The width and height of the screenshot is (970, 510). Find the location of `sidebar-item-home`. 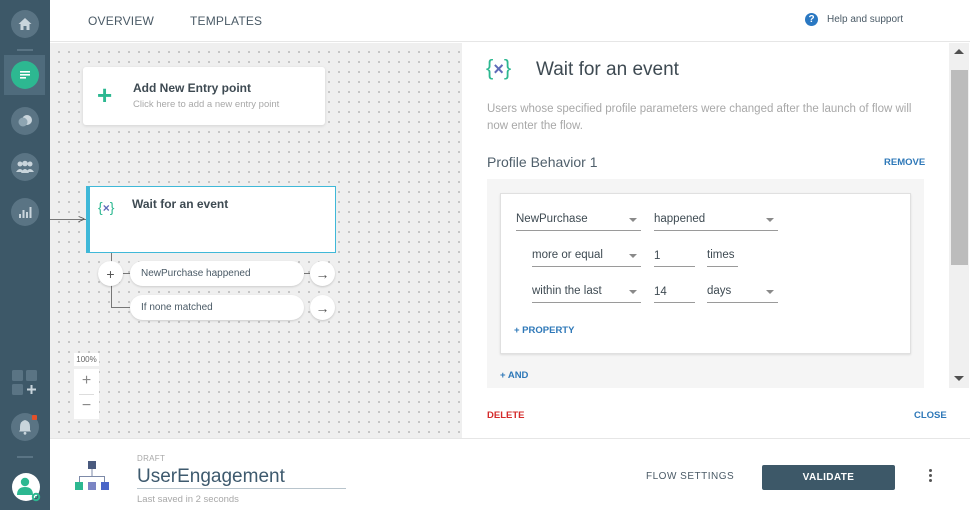

sidebar-item-home is located at coordinates (25, 24).